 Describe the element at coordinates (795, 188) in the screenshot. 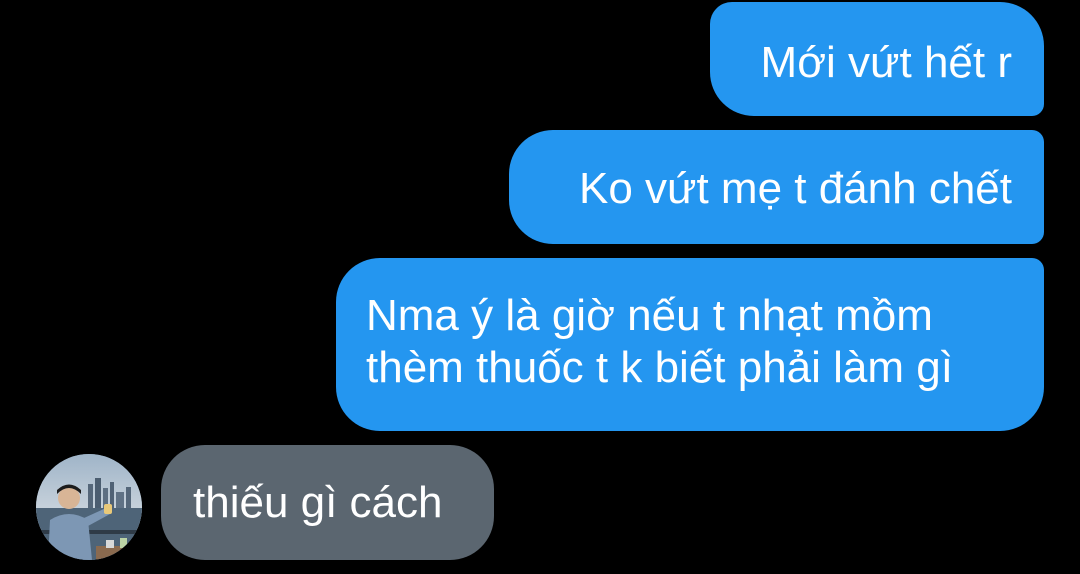

I see `message-text: Ko vứt mẹ t đánh chết` at that location.